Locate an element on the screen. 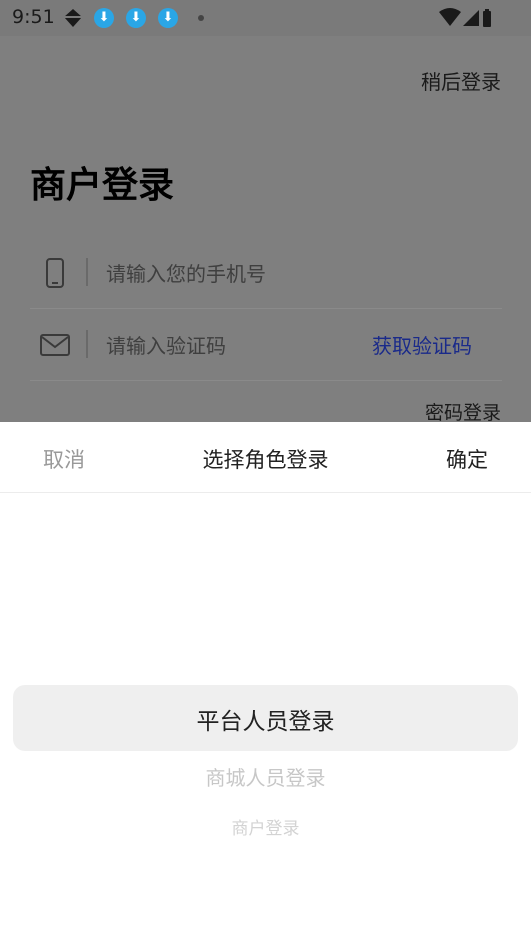 This screenshot has width=531, height=944. system-indicators is located at coordinates (465, 17).